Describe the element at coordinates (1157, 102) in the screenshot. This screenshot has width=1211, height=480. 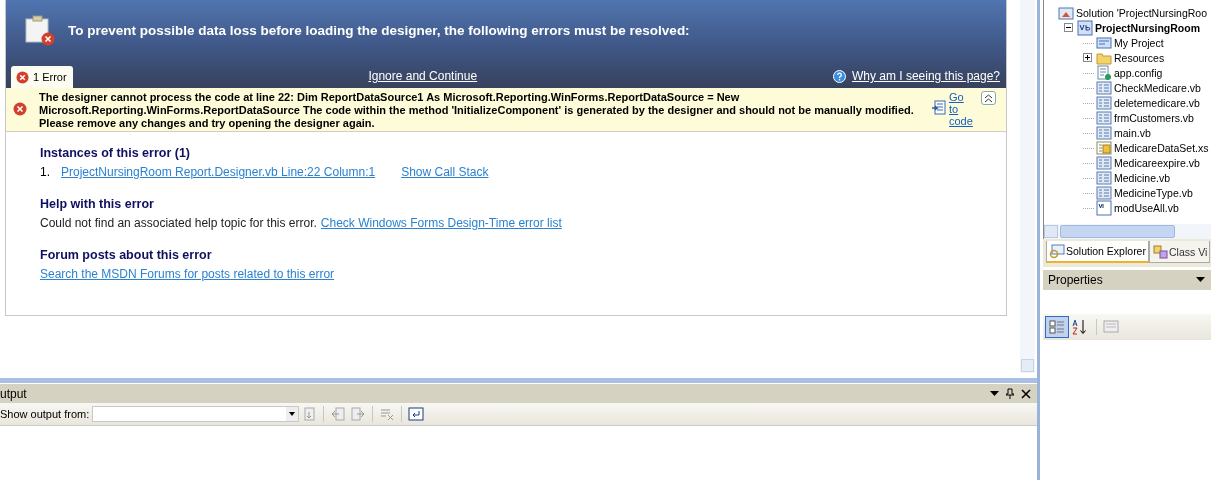
I see `tree-item: deletemedicare.vb` at that location.